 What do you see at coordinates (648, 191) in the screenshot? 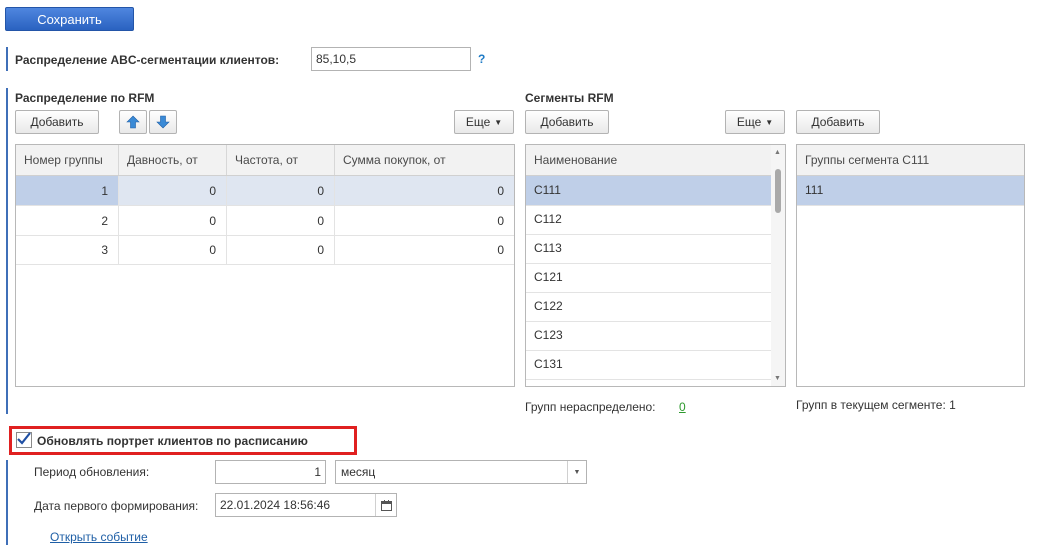
I see `list-item: С111` at bounding box center [648, 191].